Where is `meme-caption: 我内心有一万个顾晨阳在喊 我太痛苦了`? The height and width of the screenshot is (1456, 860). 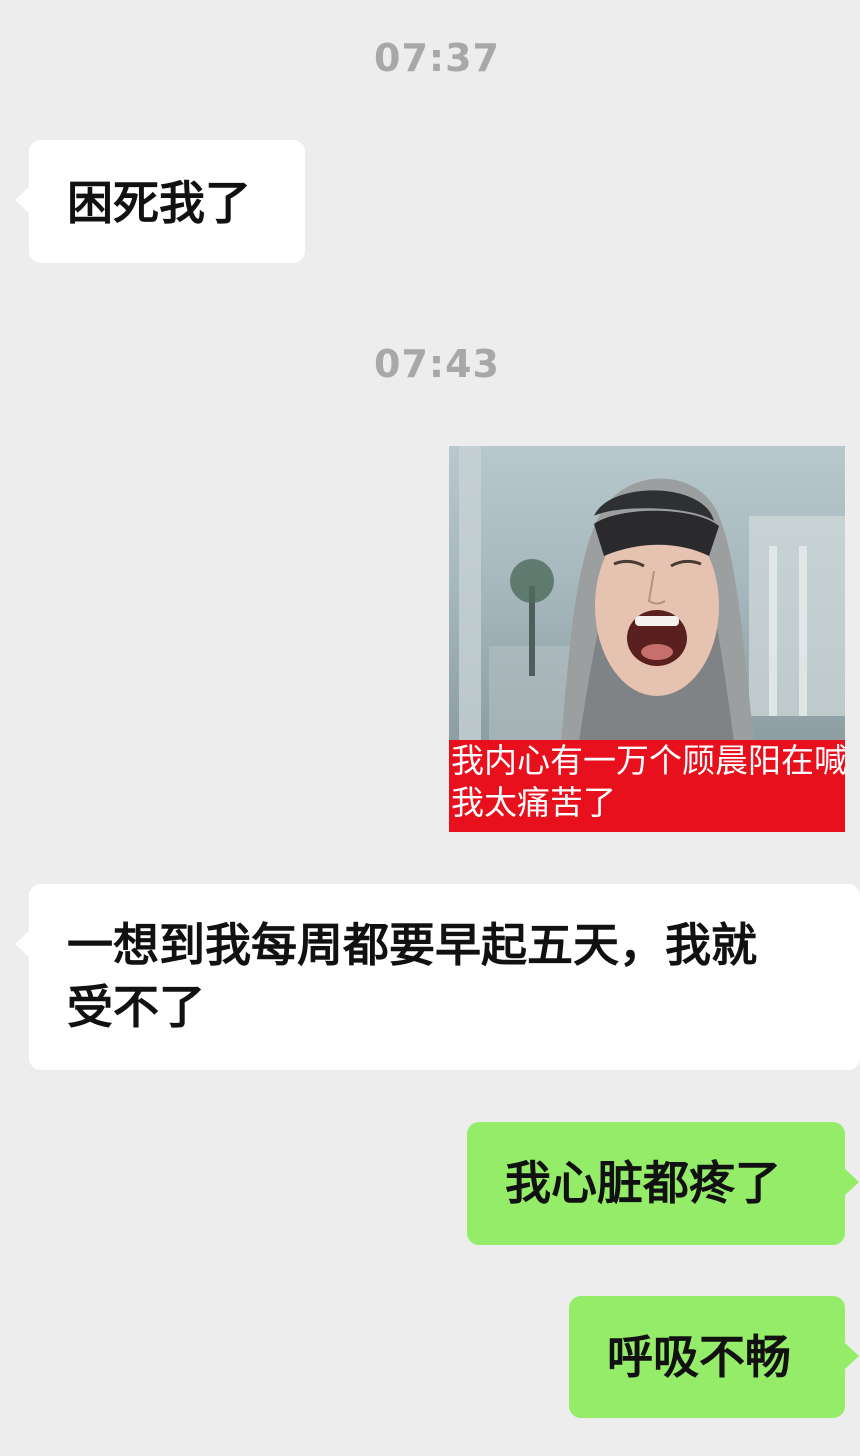 meme-caption: 我内心有一万个顾晨阳在喊 我太痛苦了 is located at coordinates (647, 786).